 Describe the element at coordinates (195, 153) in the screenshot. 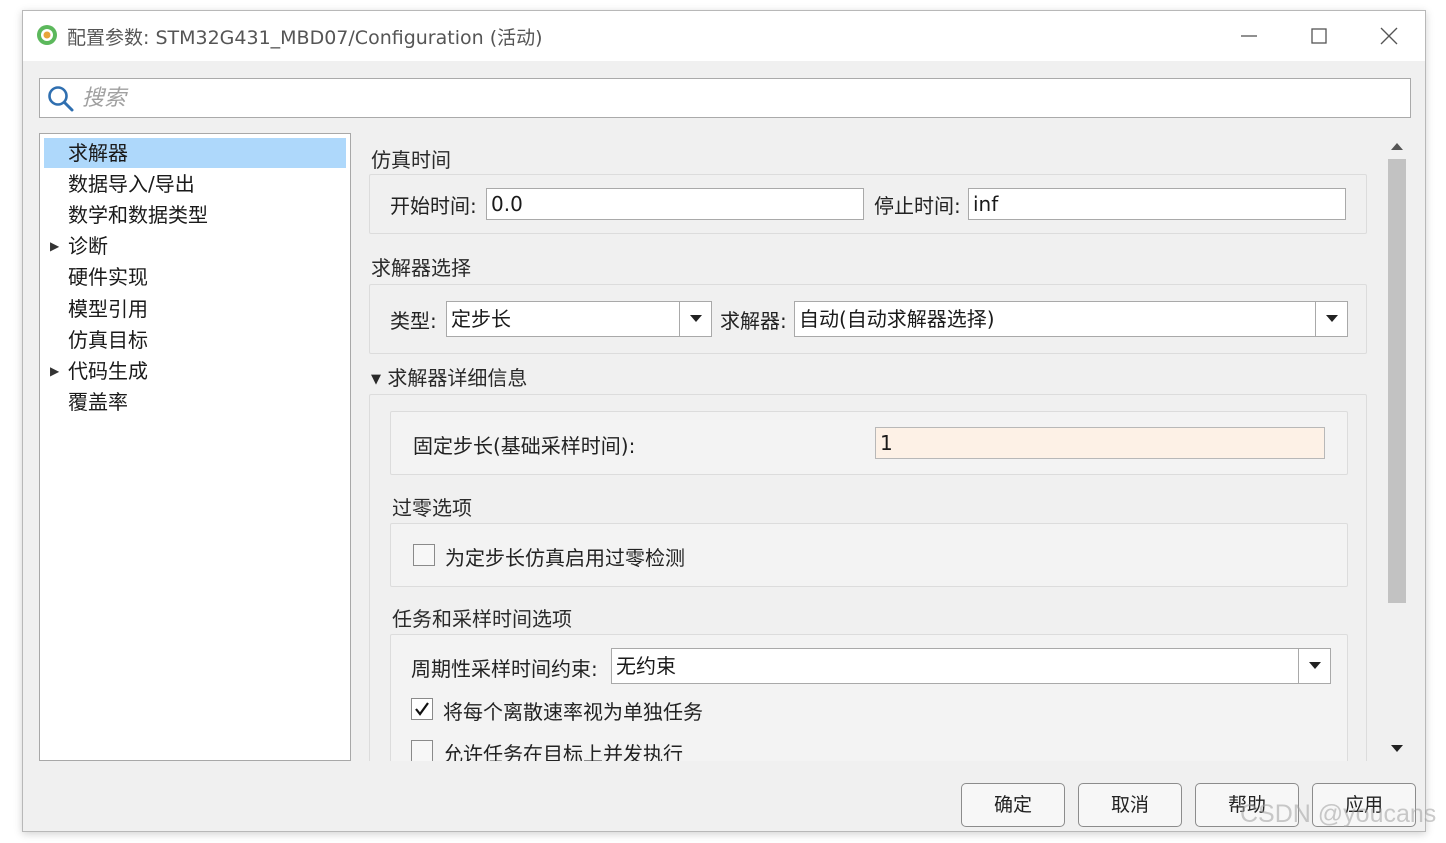

I see `tree-item-solver: 求解器` at that location.